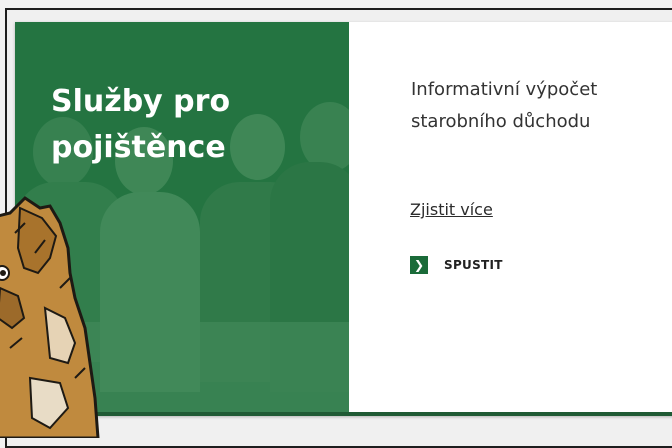 This screenshot has height=448, width=672. Describe the element at coordinates (50, 317) in the screenshot. I see `dog-mascot-image` at that location.